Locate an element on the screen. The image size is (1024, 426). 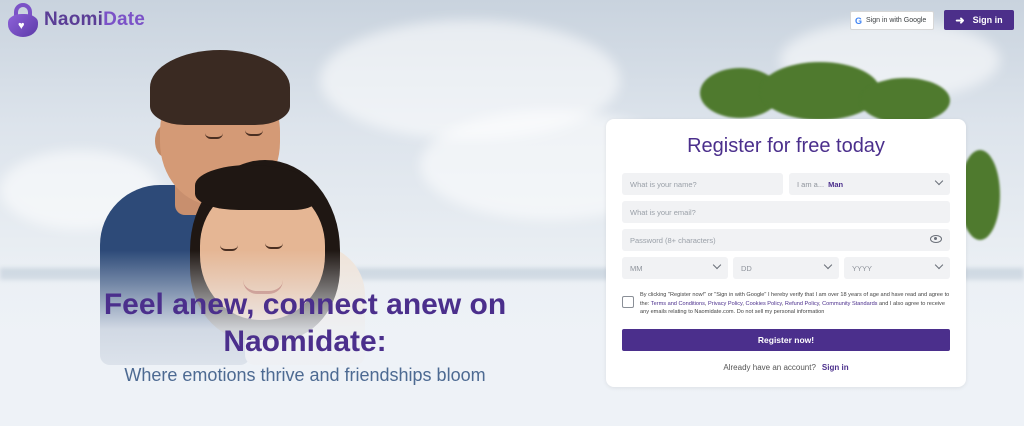
birth-day-select: DD is located at coordinates (786, 268).